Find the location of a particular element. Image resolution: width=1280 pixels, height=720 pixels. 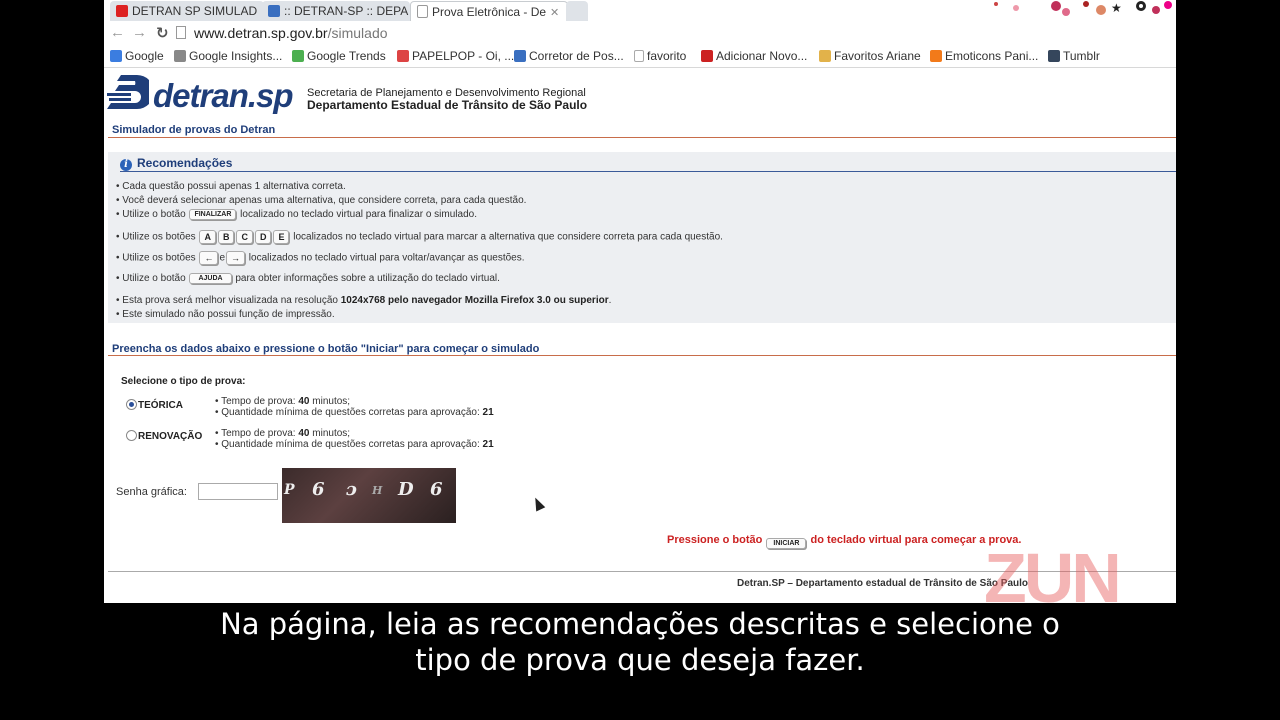

ajuda-key: AJUDA is located at coordinates (210, 278).